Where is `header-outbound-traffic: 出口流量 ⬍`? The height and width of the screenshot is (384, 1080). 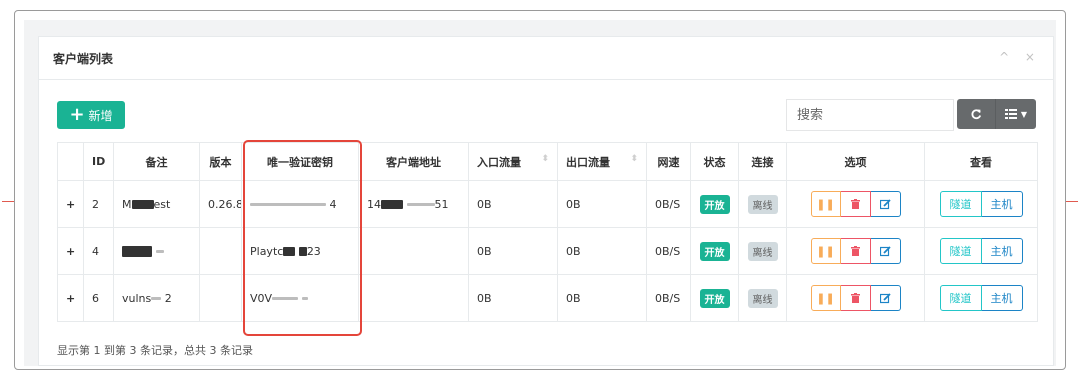
header-outbound-traffic: 出口流量 ⬍ is located at coordinates (602, 161).